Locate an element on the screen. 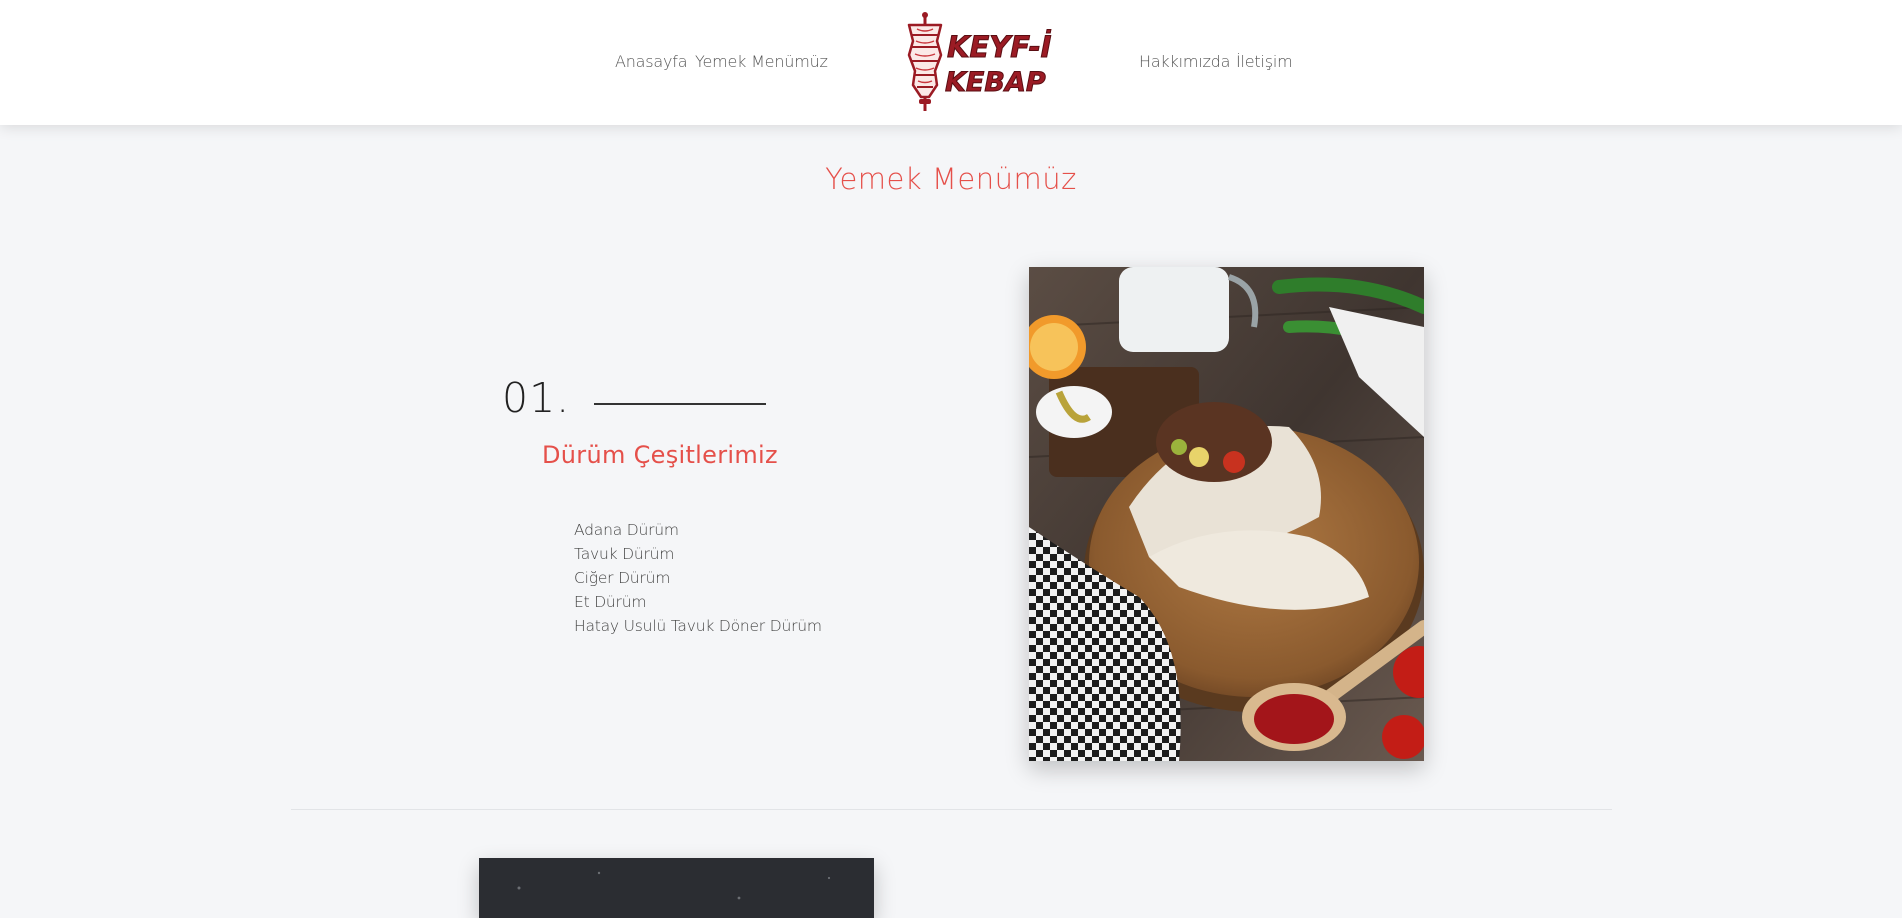 Image resolution: width=1902 pixels, height=918 pixels. doner-kebab-logo-icon: KEYF-İ KEBAP is located at coordinates (979, 61).